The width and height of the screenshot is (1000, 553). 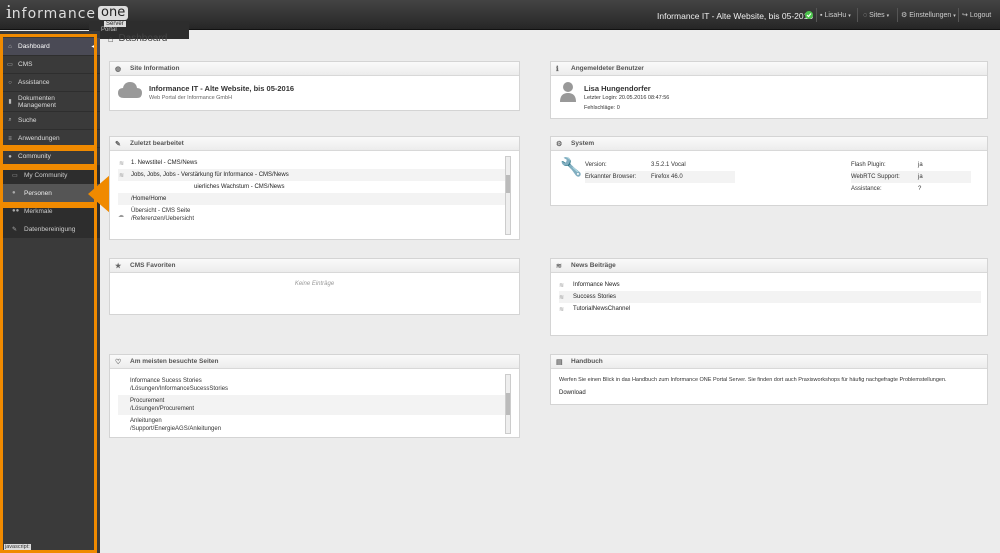 What do you see at coordinates (312, 199) in the screenshot?
I see `list-item: /Home/Home` at bounding box center [312, 199].